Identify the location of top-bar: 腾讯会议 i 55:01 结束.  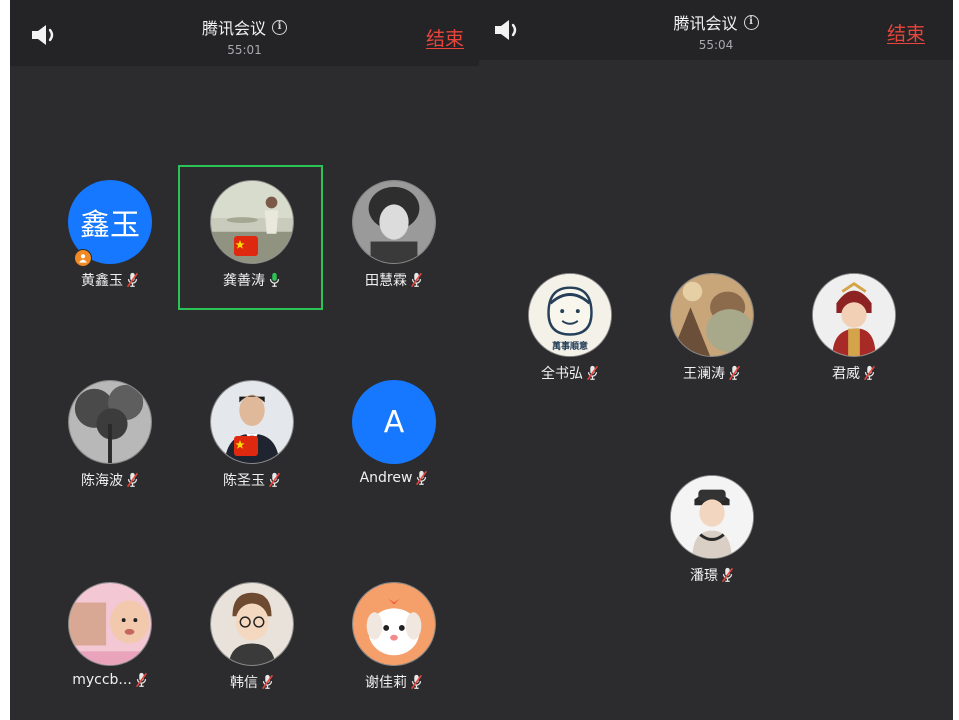
(244, 33).